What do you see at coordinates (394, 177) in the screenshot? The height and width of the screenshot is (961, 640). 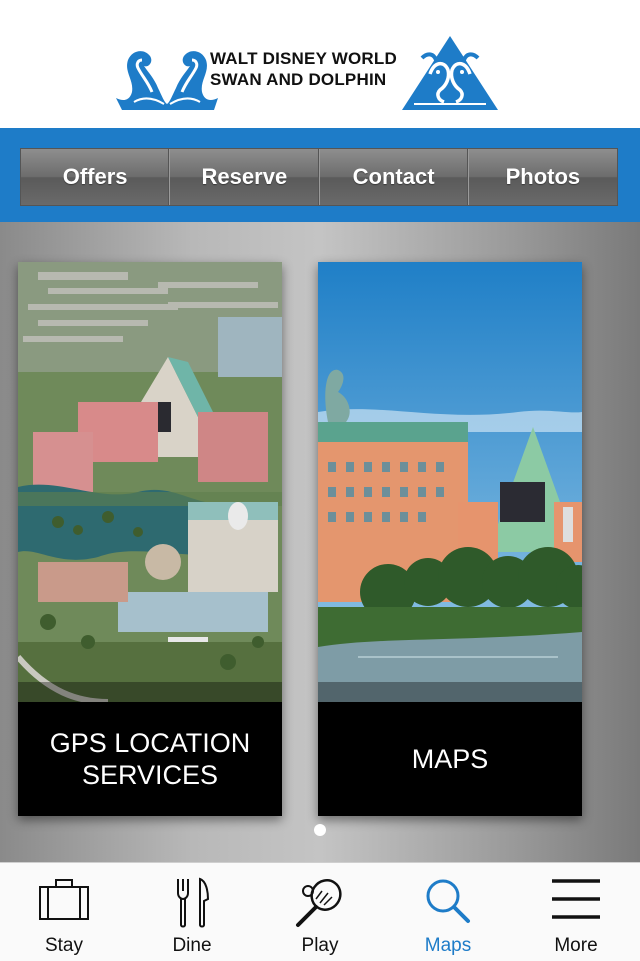 I see `contact-button: Contact` at bounding box center [394, 177].